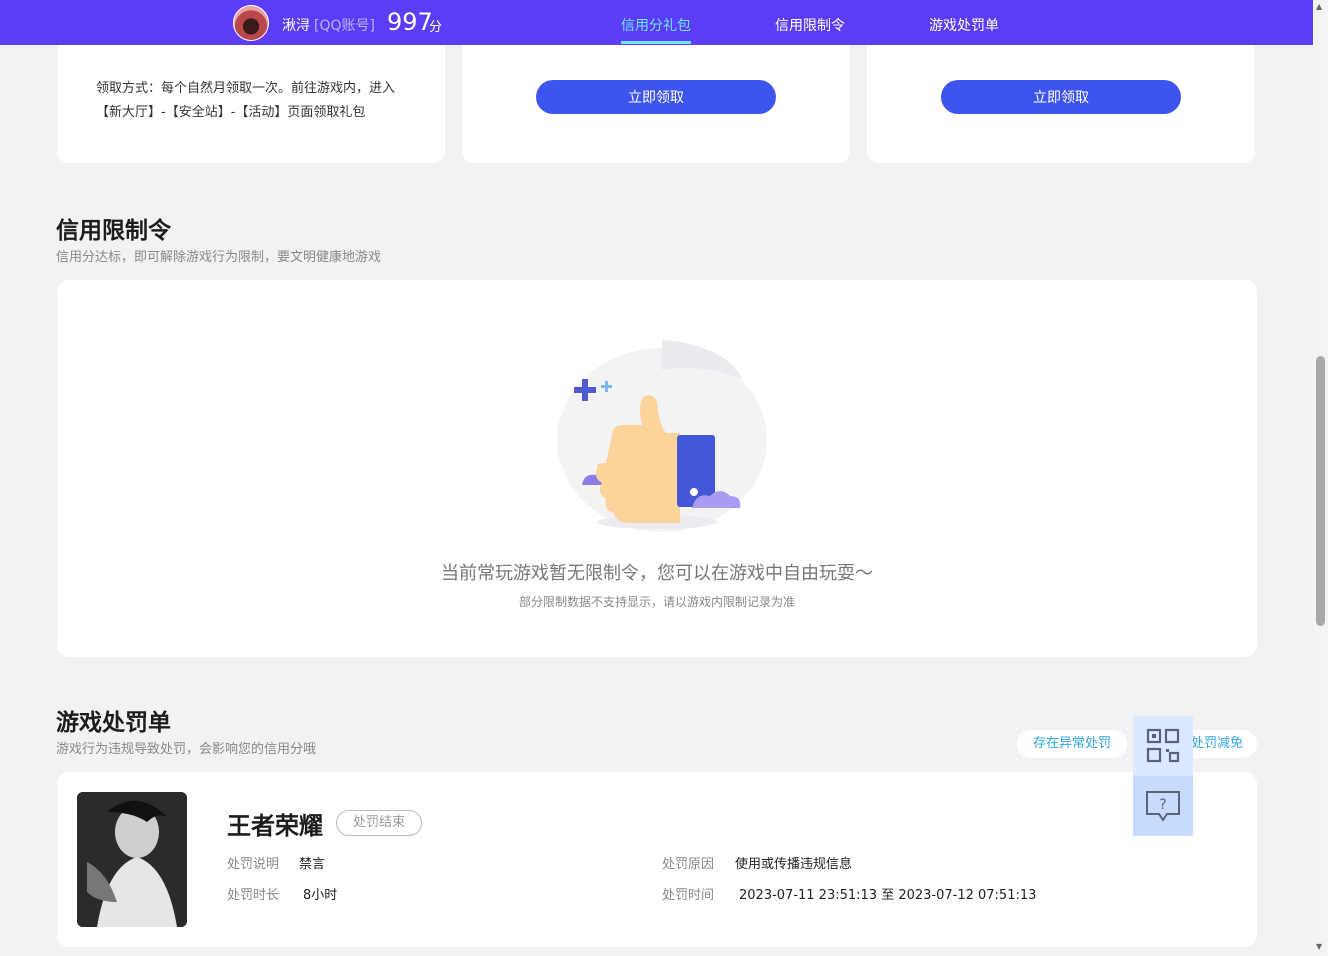  I want to click on game-hero-image, so click(132, 859).